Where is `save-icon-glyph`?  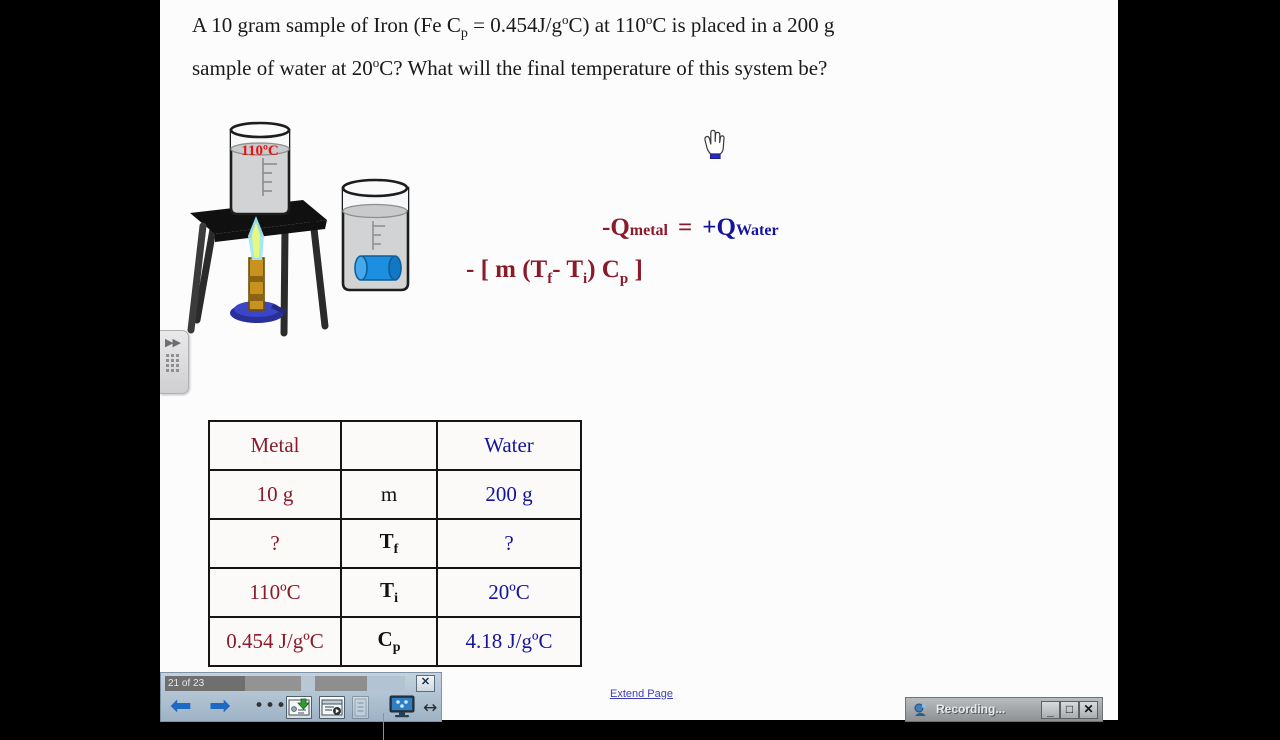 save-icon-glyph is located at coordinates (299, 707).